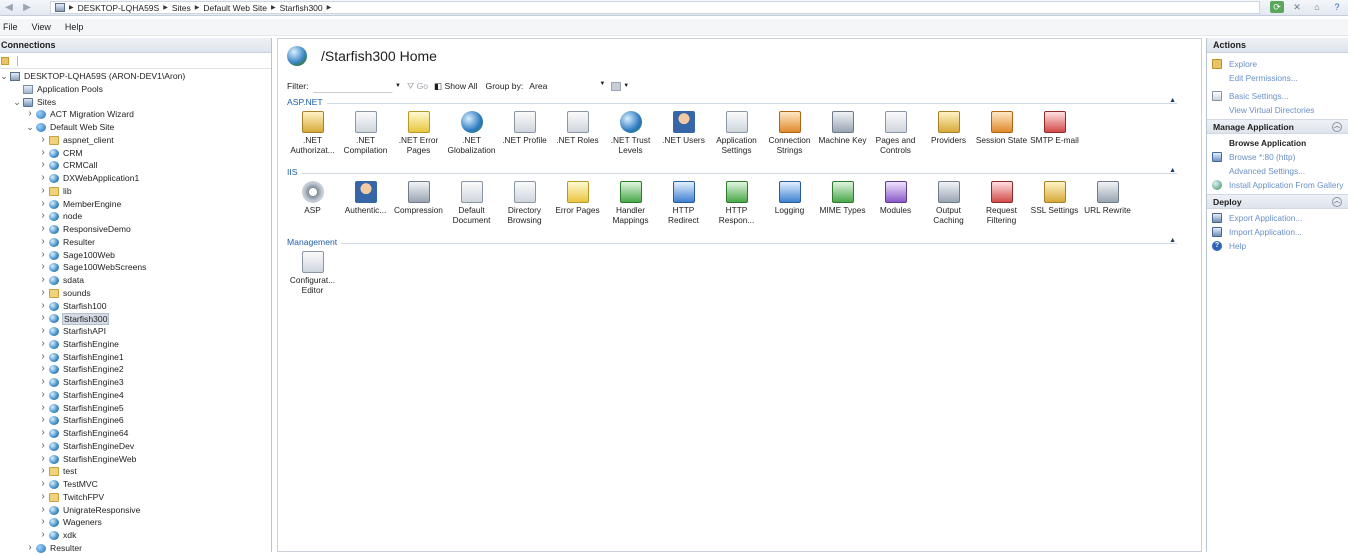 The image size is (1348, 555). I want to click on stop-icon: ✕, so click(1297, 7).